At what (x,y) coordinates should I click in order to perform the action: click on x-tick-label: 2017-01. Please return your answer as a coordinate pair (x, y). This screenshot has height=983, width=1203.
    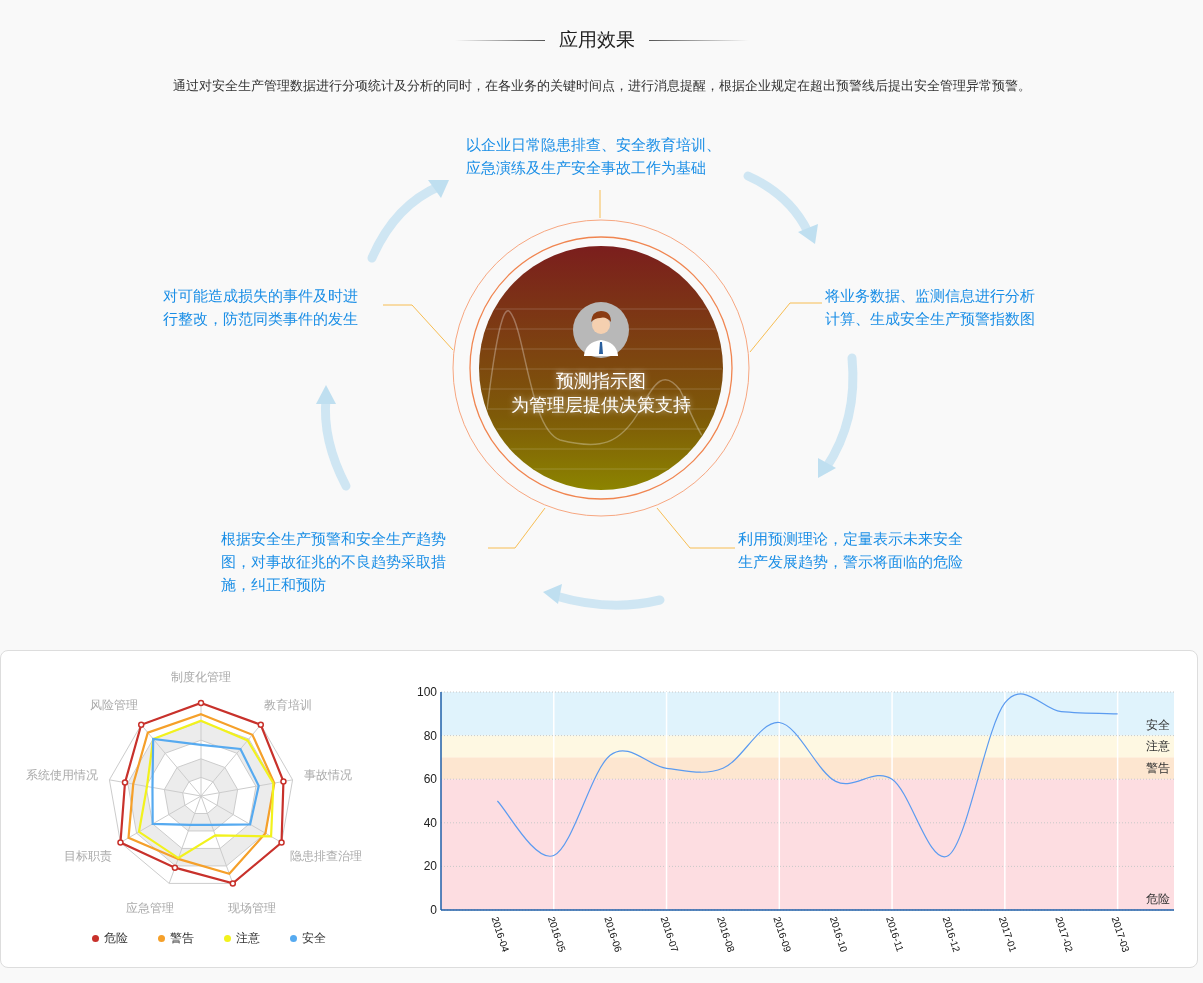
    Looking at the image, I should click on (1007, 934).